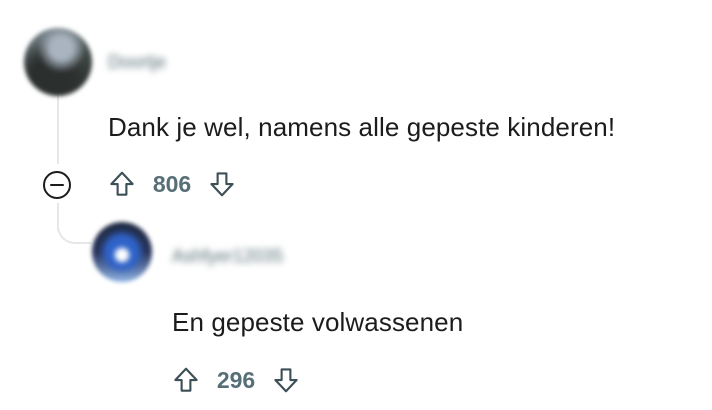 Image resolution: width=712 pixels, height=410 pixels. I want to click on comment-username: Ashfyer12035, so click(227, 256).